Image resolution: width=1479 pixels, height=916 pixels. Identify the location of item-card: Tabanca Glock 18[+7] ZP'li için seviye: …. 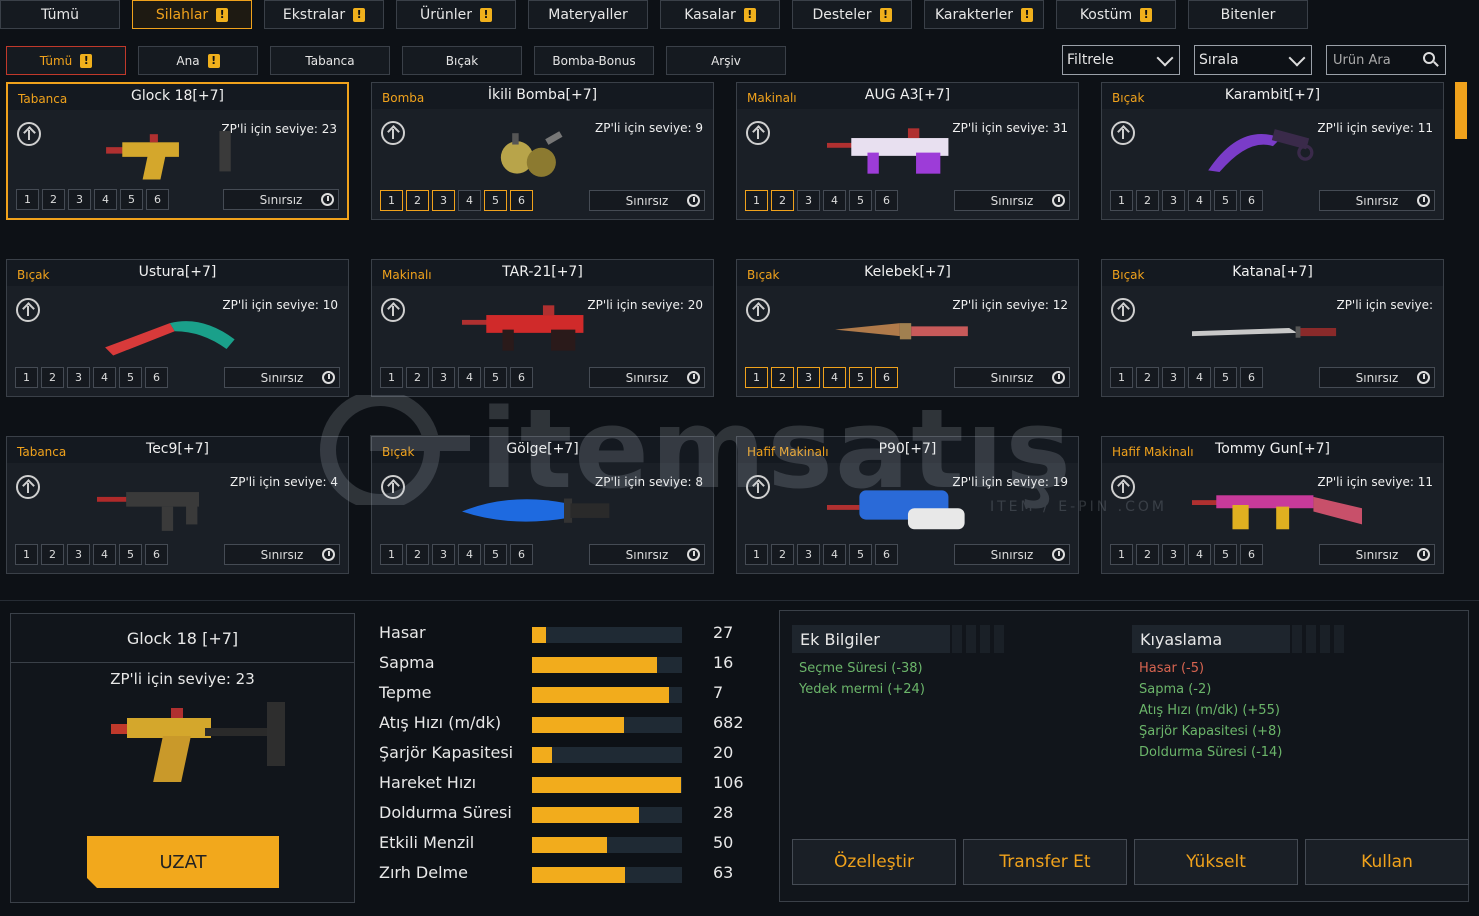
(177, 151).